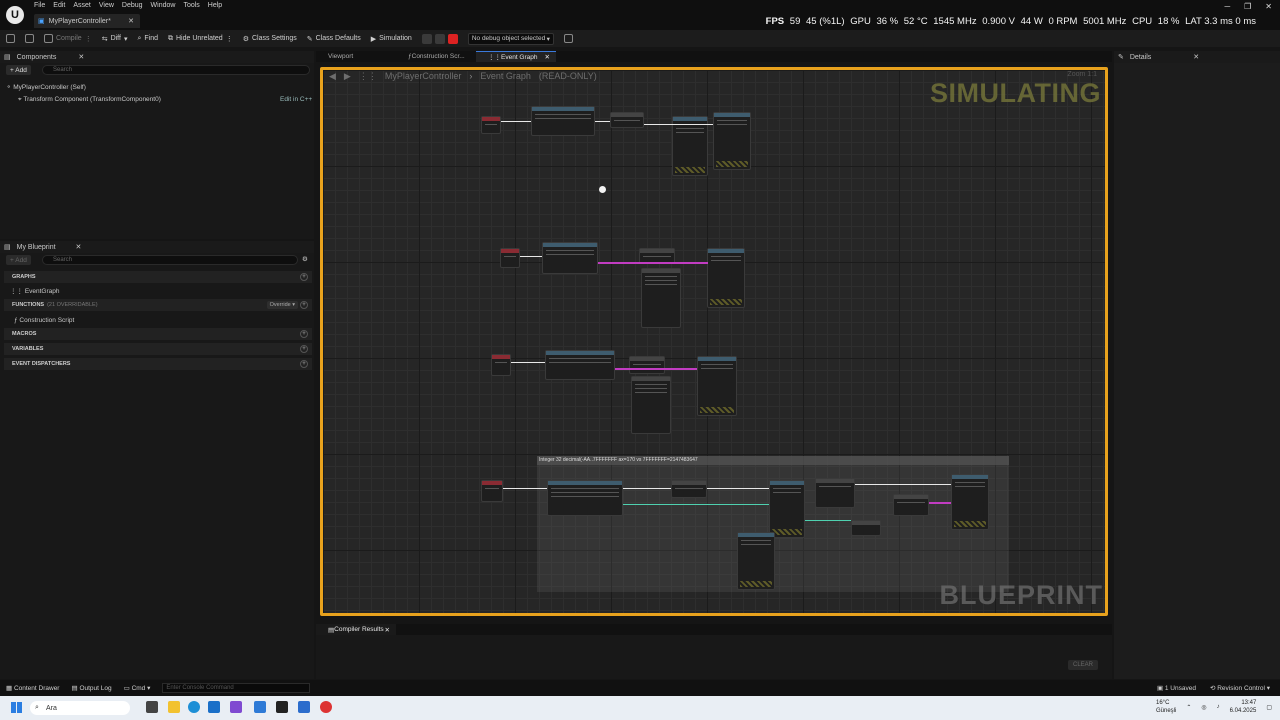  I want to click on menu-edit: Edit, so click(63, 5).